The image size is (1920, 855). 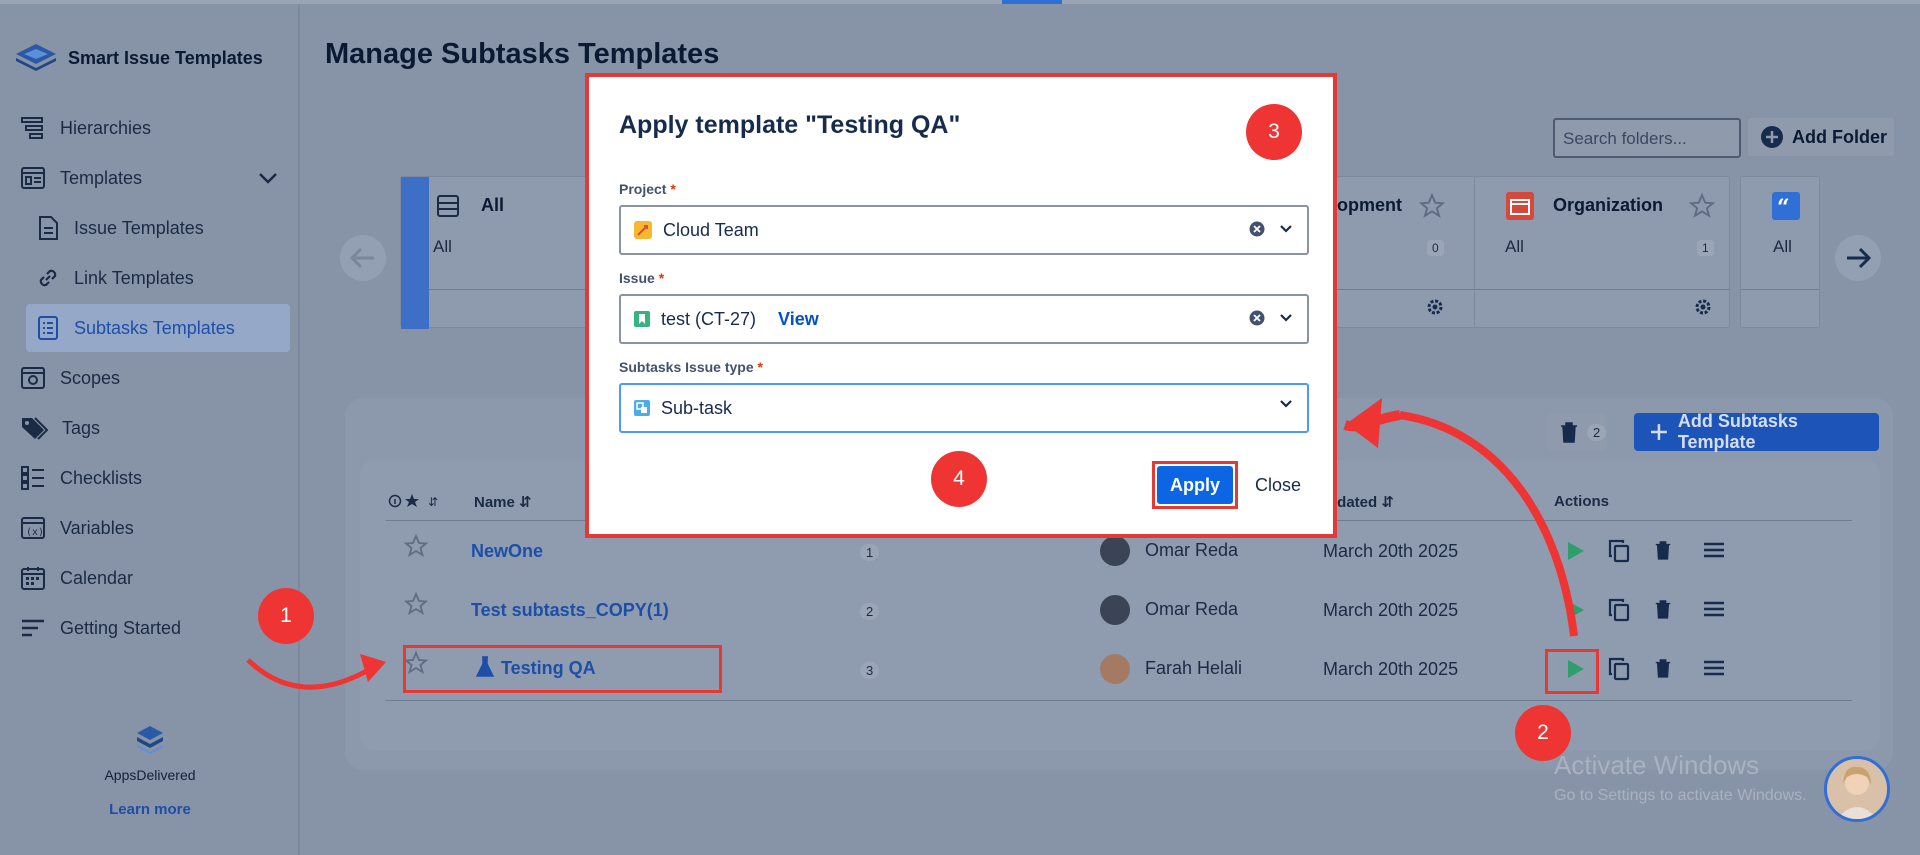 I want to click on subtask-icon, so click(x=642, y=408).